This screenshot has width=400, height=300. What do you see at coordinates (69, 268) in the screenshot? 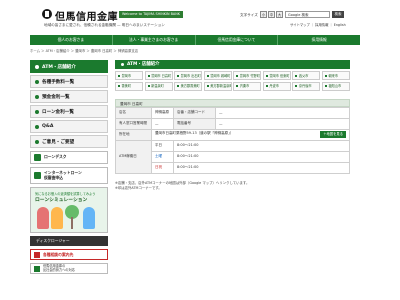
I see `antisocial-policy-banner: 但馬信用金庫の 反社会的勢力への対応` at bounding box center [69, 268].